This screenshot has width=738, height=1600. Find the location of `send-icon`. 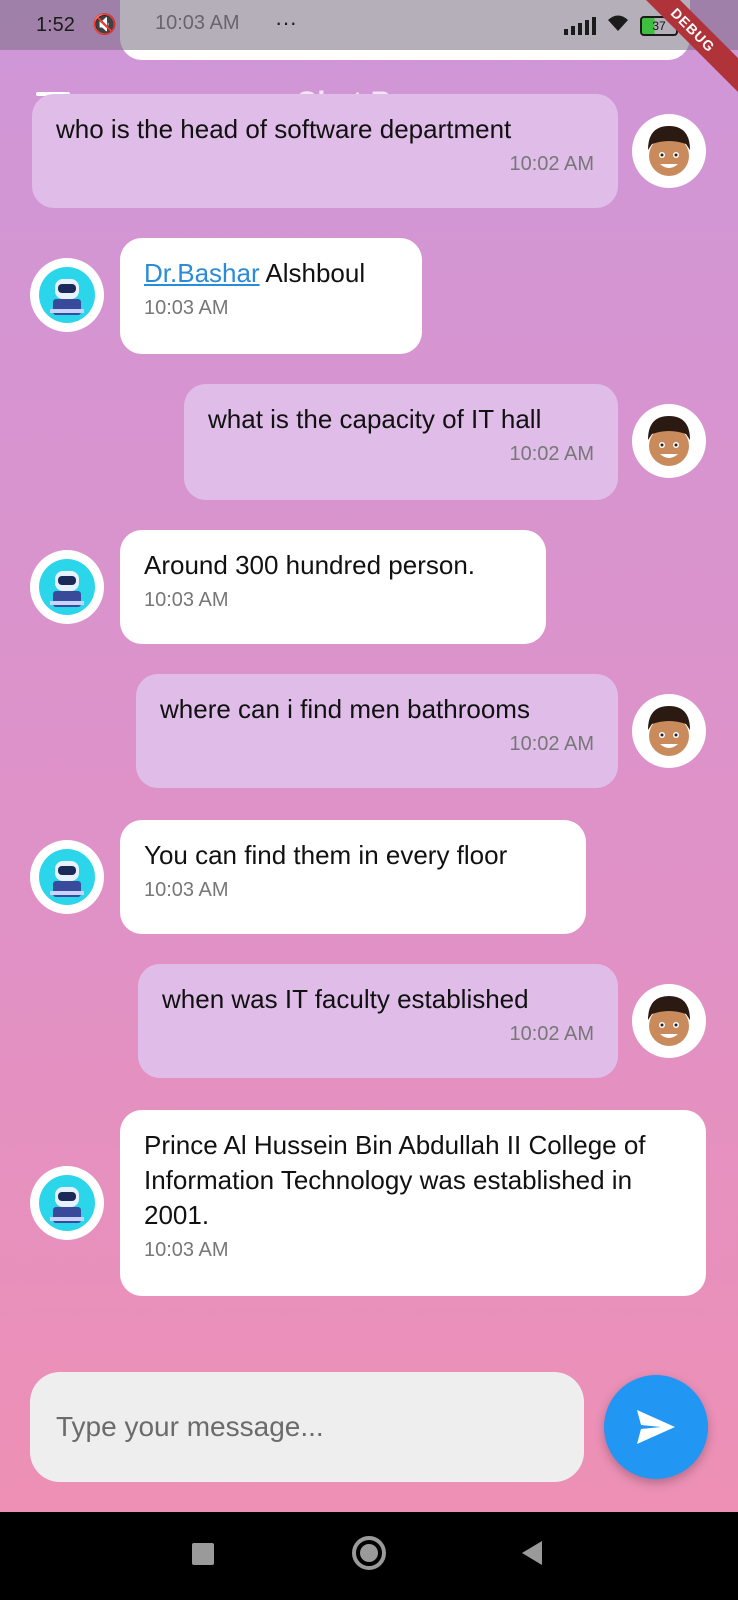

send-icon is located at coordinates (656, 1427).